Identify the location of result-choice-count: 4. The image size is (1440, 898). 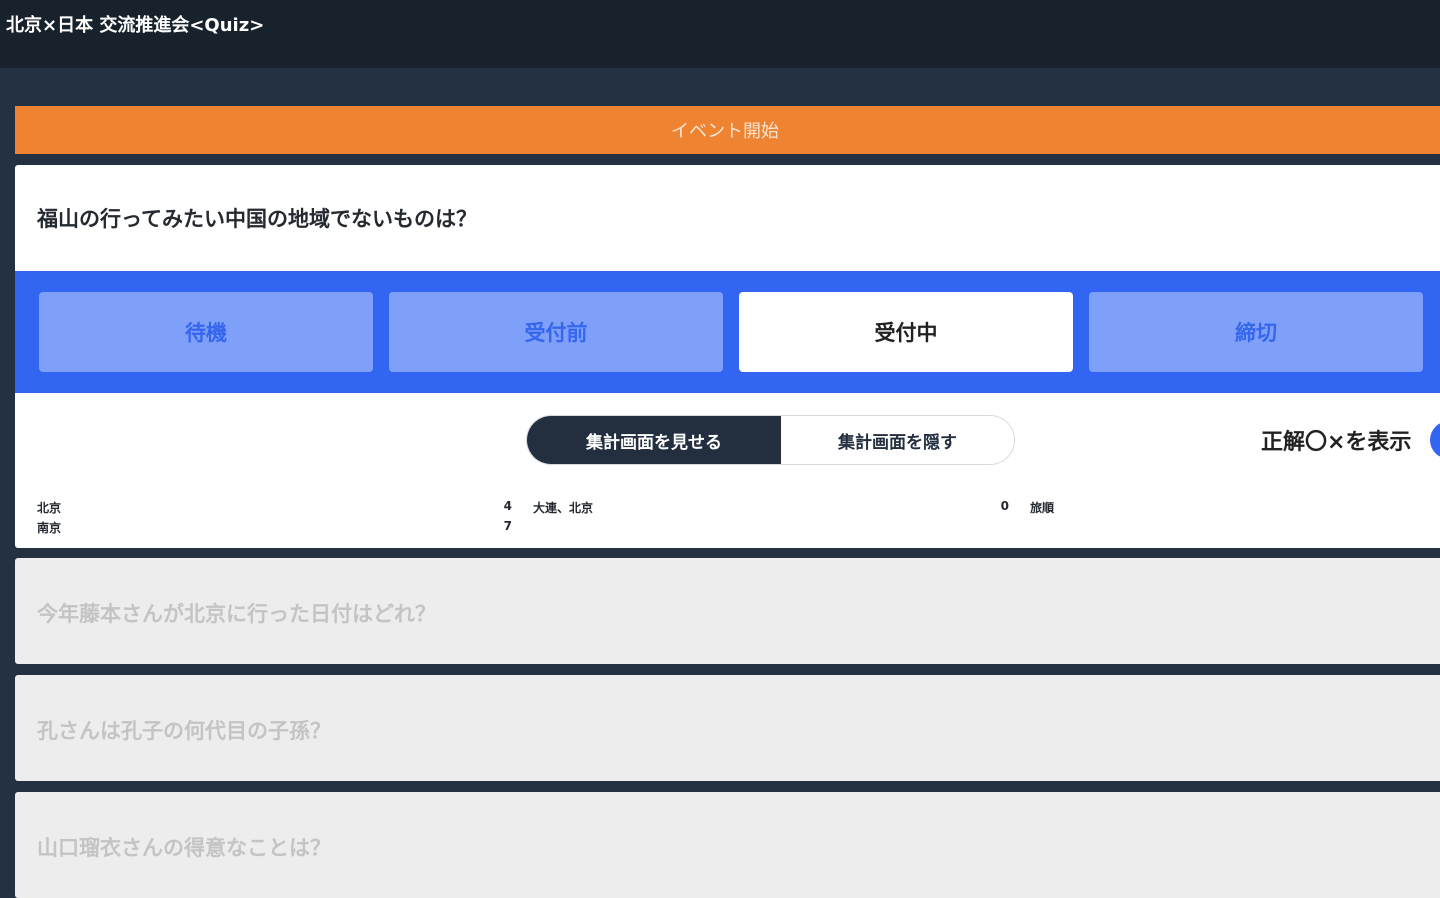
(507, 506).